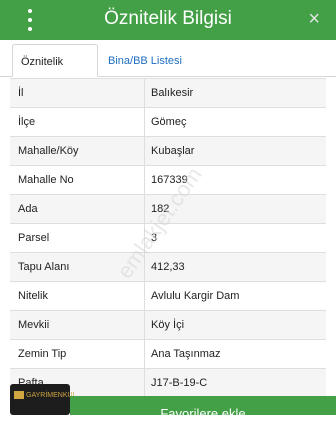 This screenshot has height=432, width=336. Describe the element at coordinates (195, 296) in the screenshot. I see `row-value: Avlulu Kargir Dam` at that location.